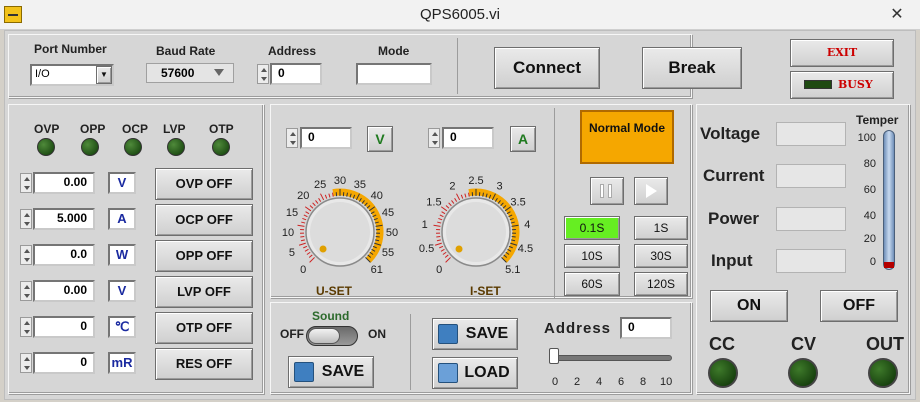 The width and height of the screenshot is (920, 402). I want to click on voltage-label: Voltage, so click(730, 133).